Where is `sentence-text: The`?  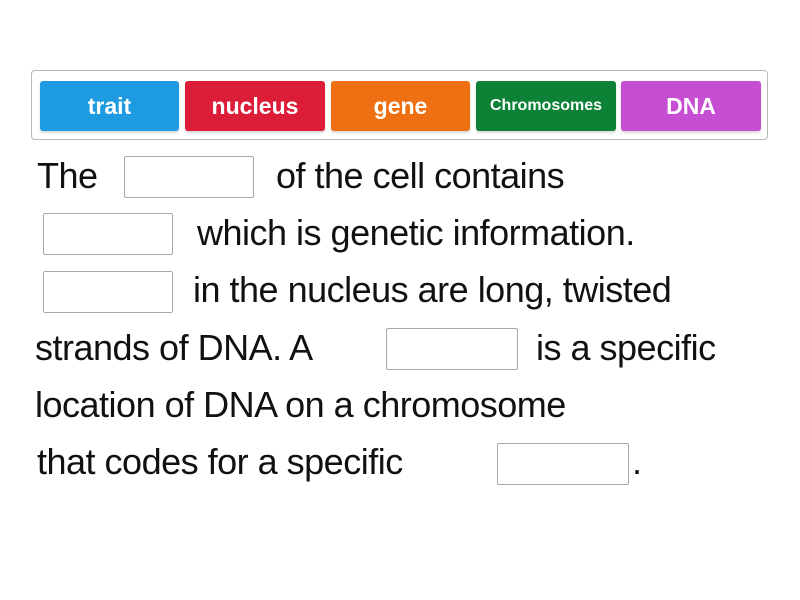 sentence-text: The is located at coordinates (67, 175).